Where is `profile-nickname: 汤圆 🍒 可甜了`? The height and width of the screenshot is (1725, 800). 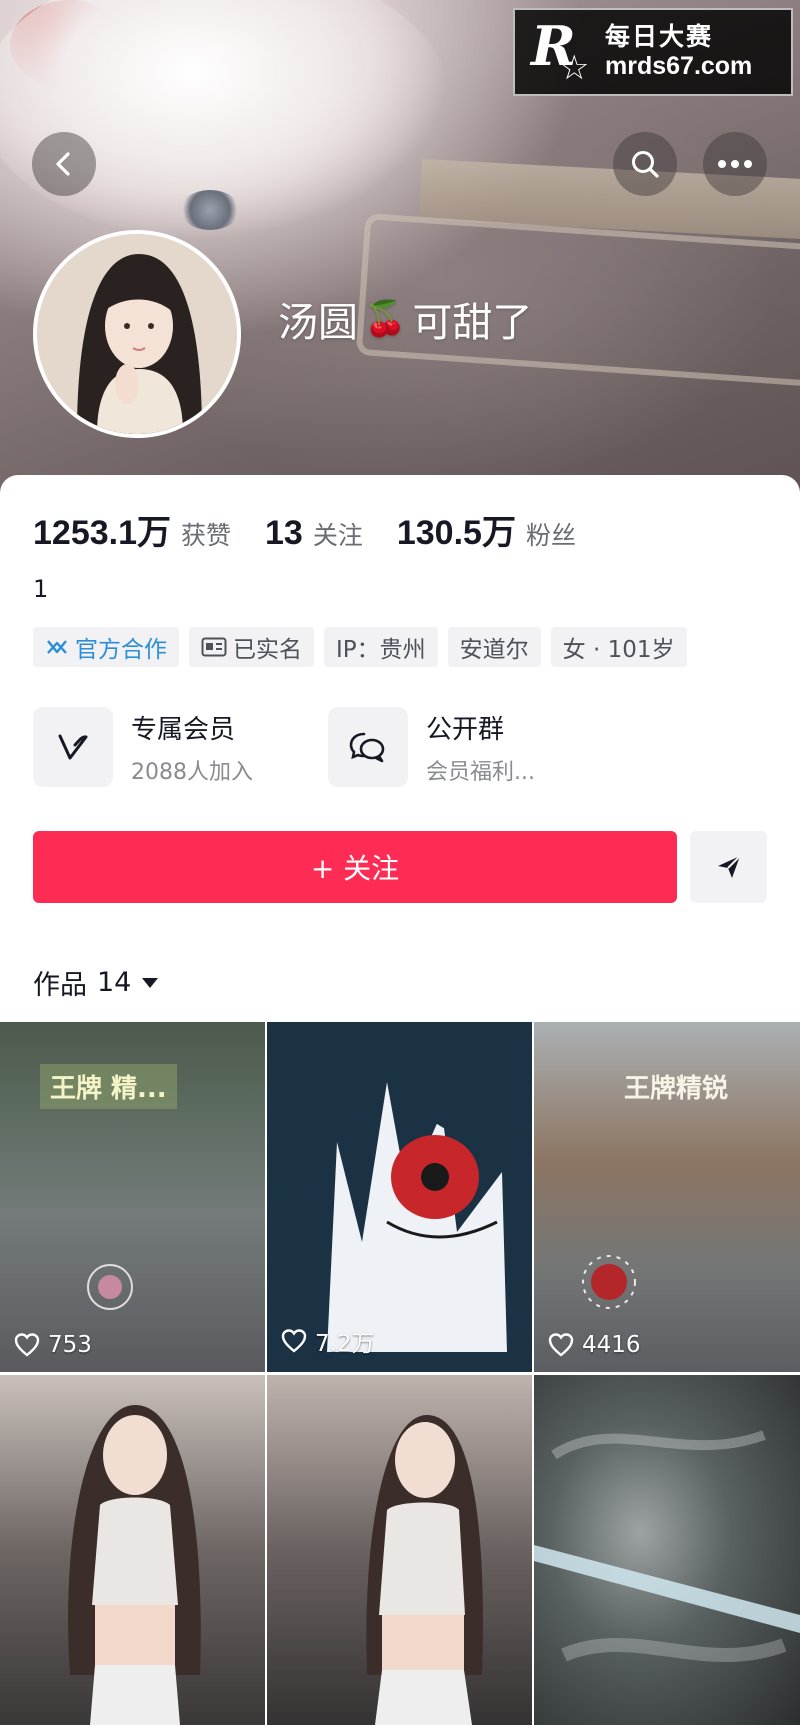 profile-nickname: 汤圆 🍒 可甜了 is located at coordinates (405, 319).